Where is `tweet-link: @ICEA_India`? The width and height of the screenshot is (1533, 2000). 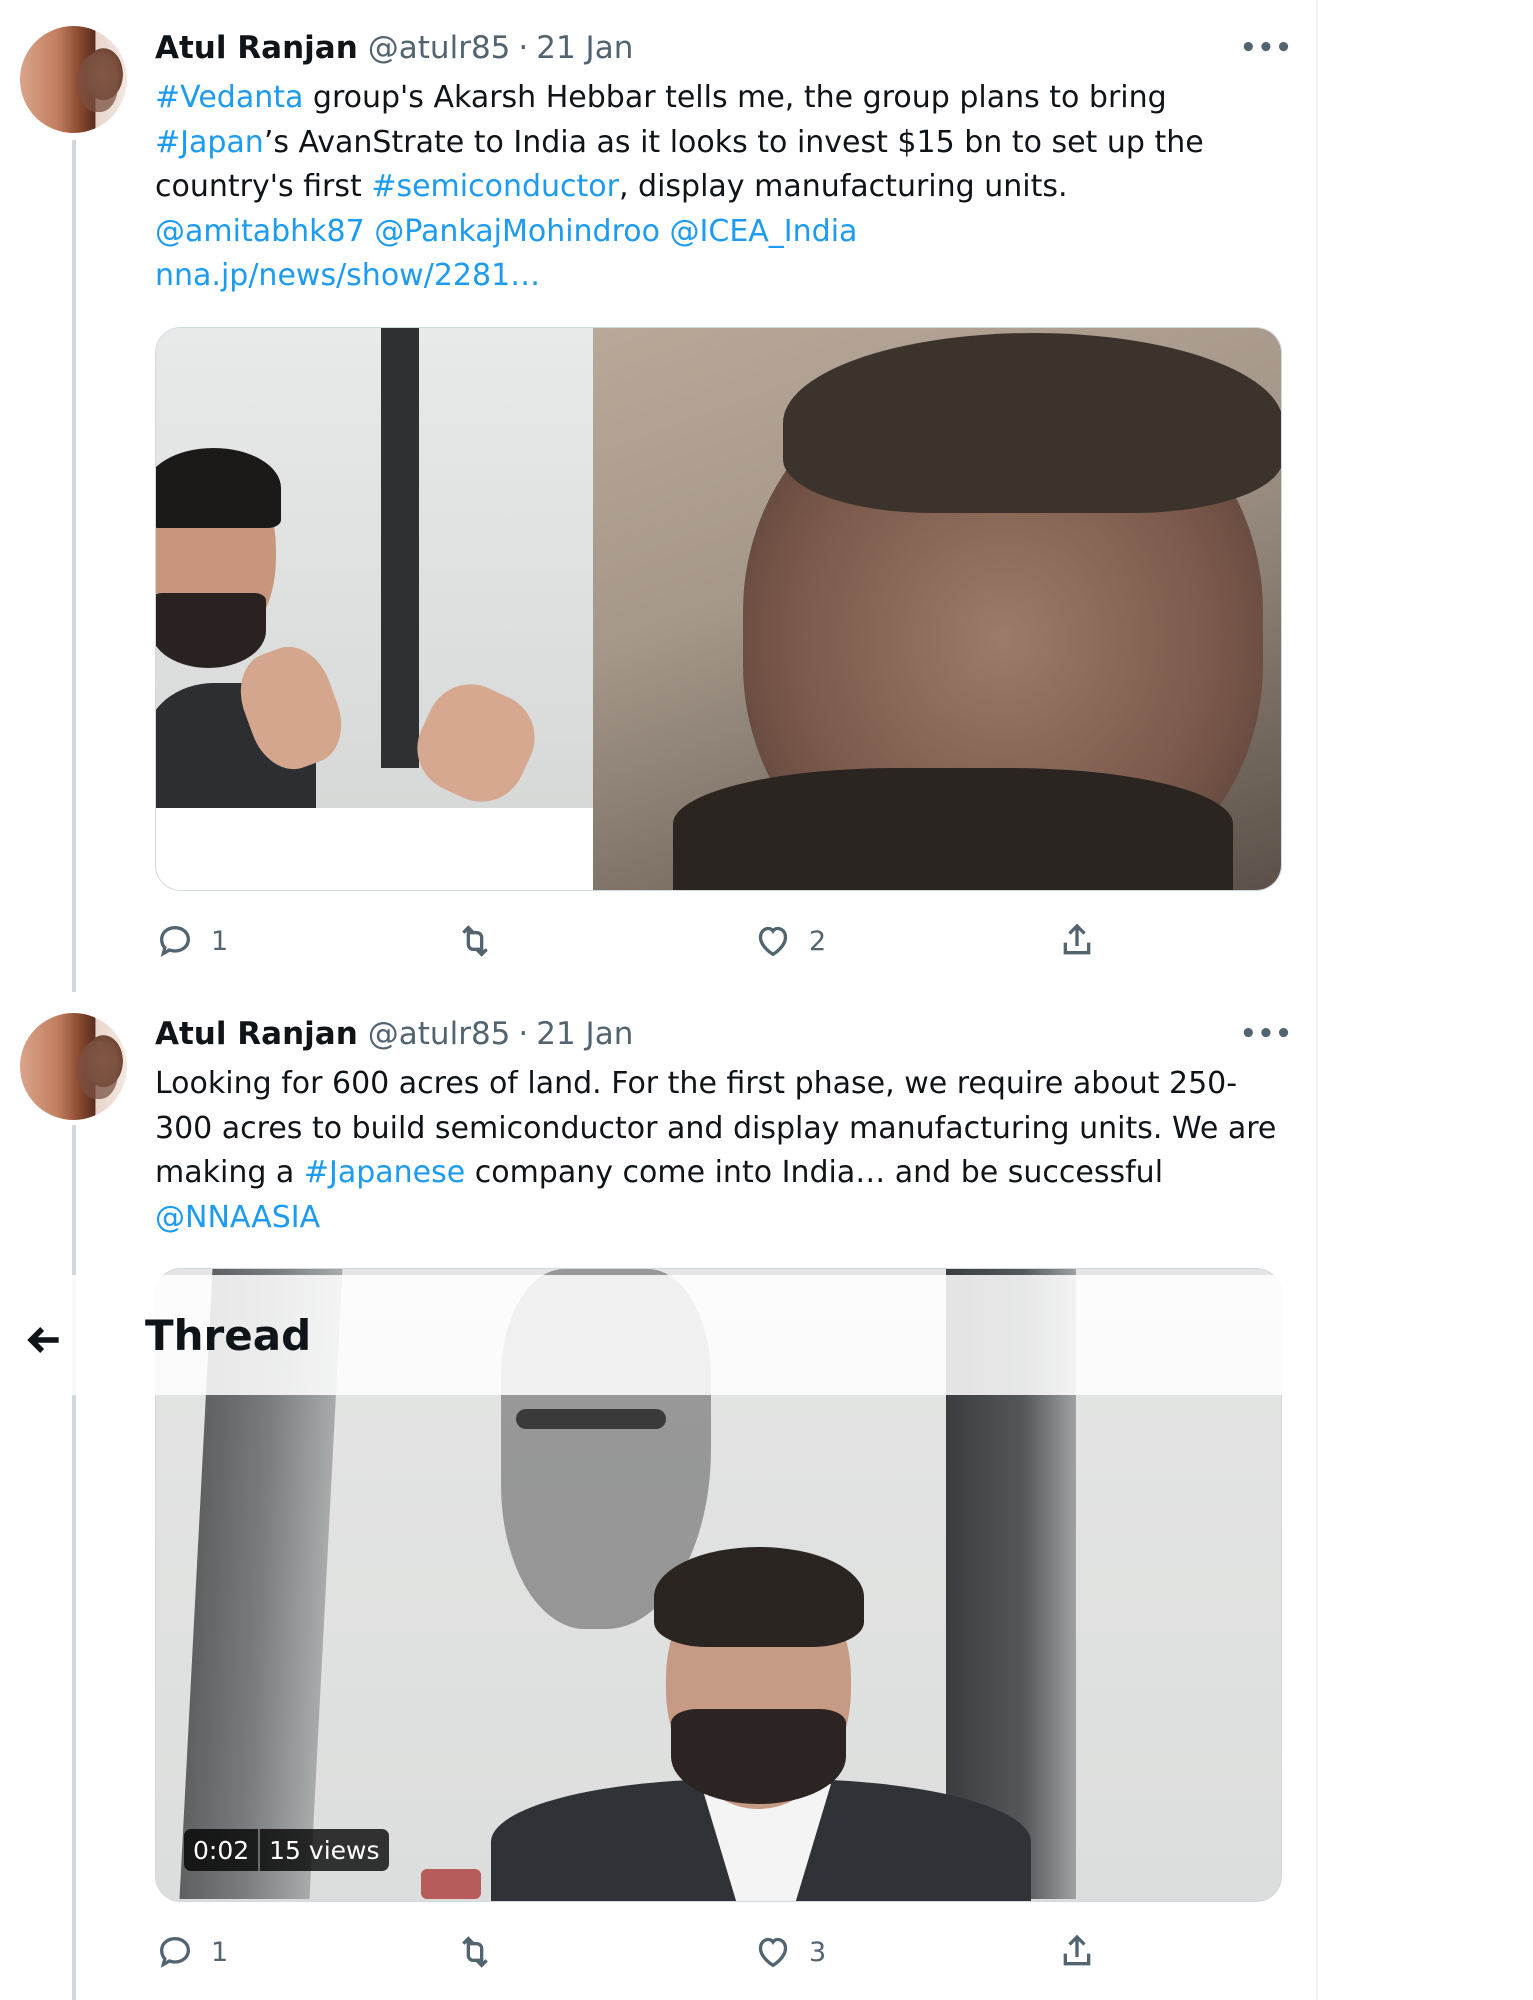
tweet-link: @ICEA_India is located at coordinates (764, 231).